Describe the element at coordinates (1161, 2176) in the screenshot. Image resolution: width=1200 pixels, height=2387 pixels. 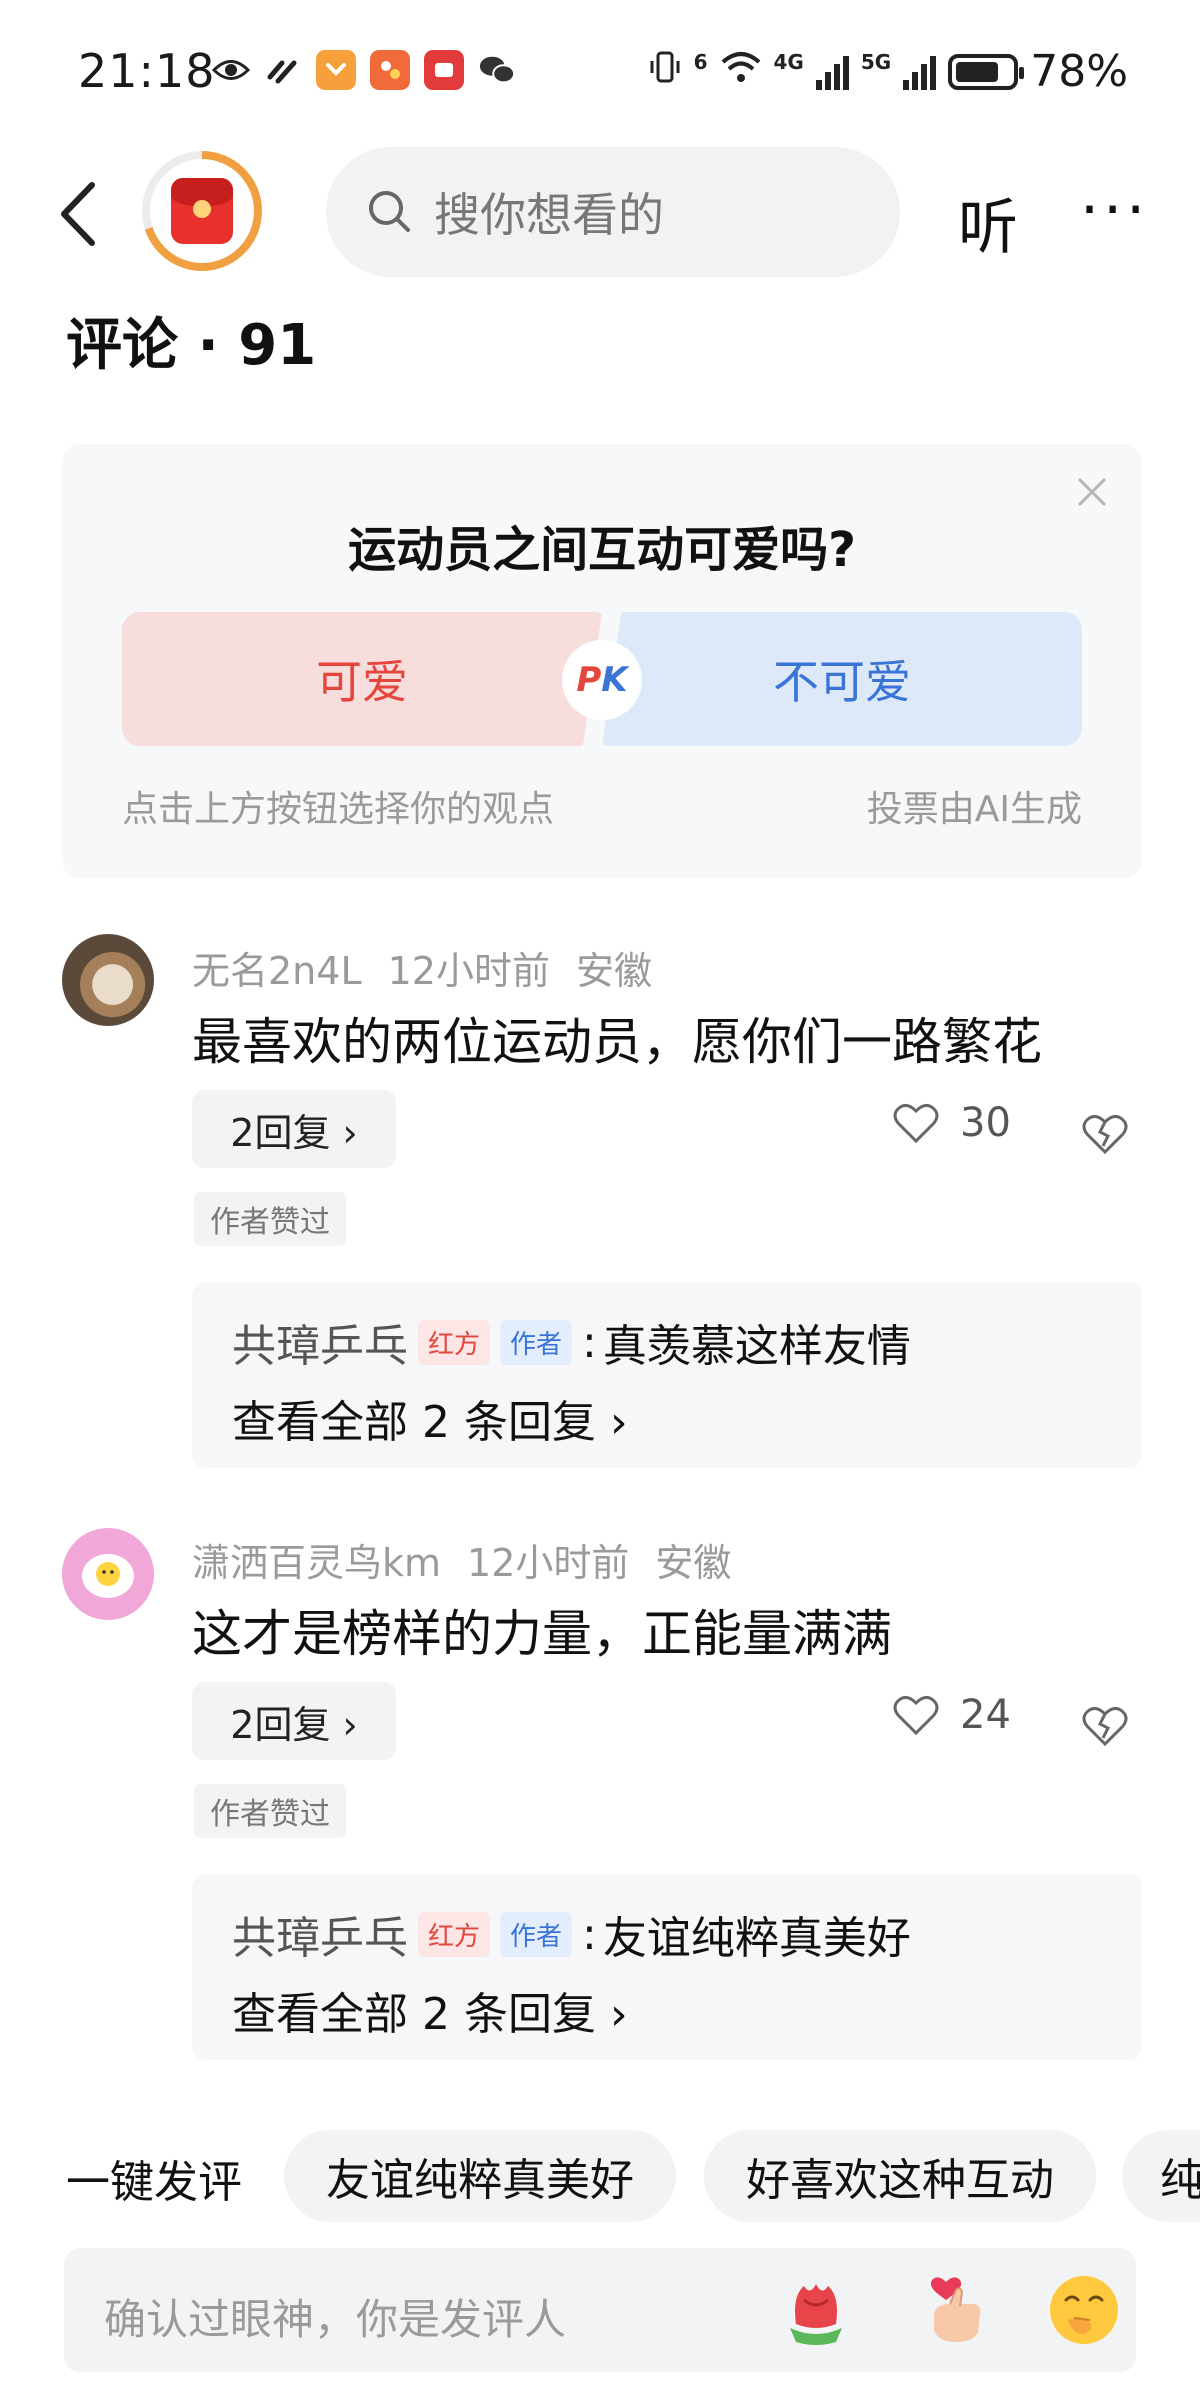
I see `quick-comment-chip: 纯` at that location.